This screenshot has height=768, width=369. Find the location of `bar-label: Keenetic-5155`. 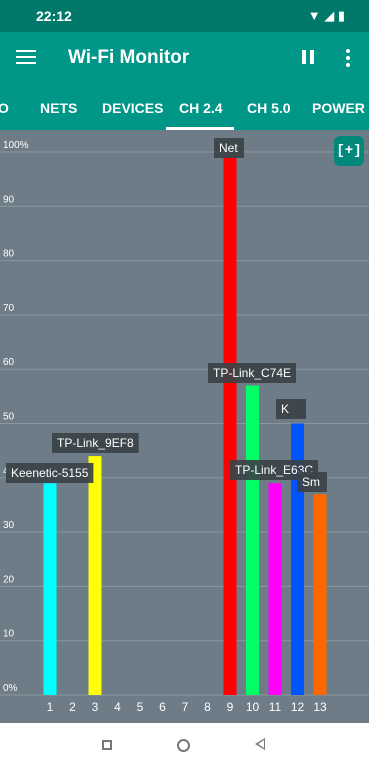

bar-label: Keenetic-5155 is located at coordinates (50, 473).